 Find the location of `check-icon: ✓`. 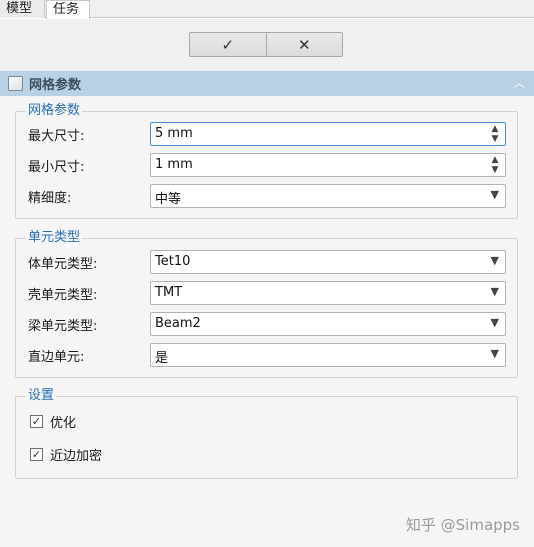

check-icon: ✓ is located at coordinates (228, 44).